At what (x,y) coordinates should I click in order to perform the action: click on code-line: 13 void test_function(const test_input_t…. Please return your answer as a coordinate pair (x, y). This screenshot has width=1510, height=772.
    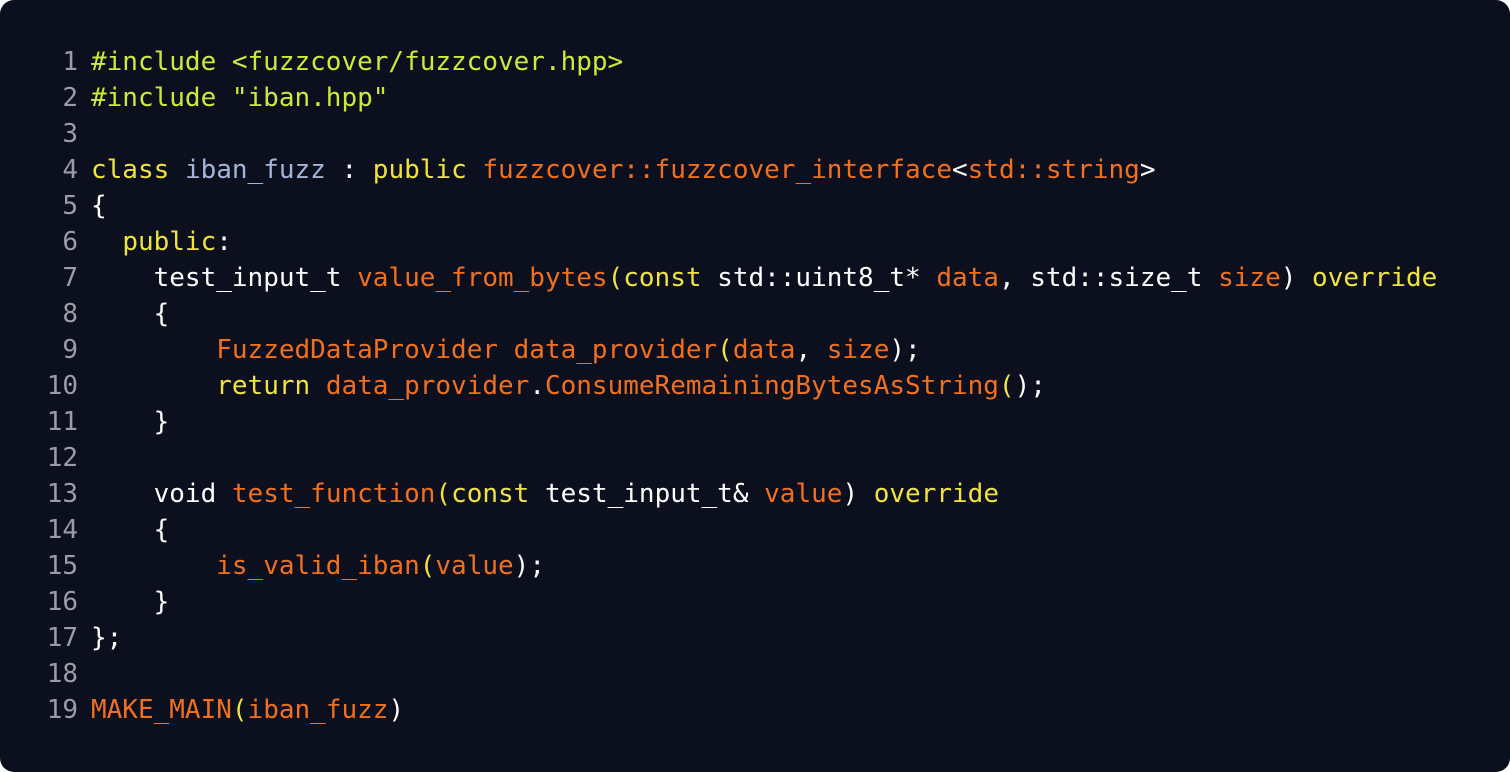
    Looking at the image, I should click on (765, 494).